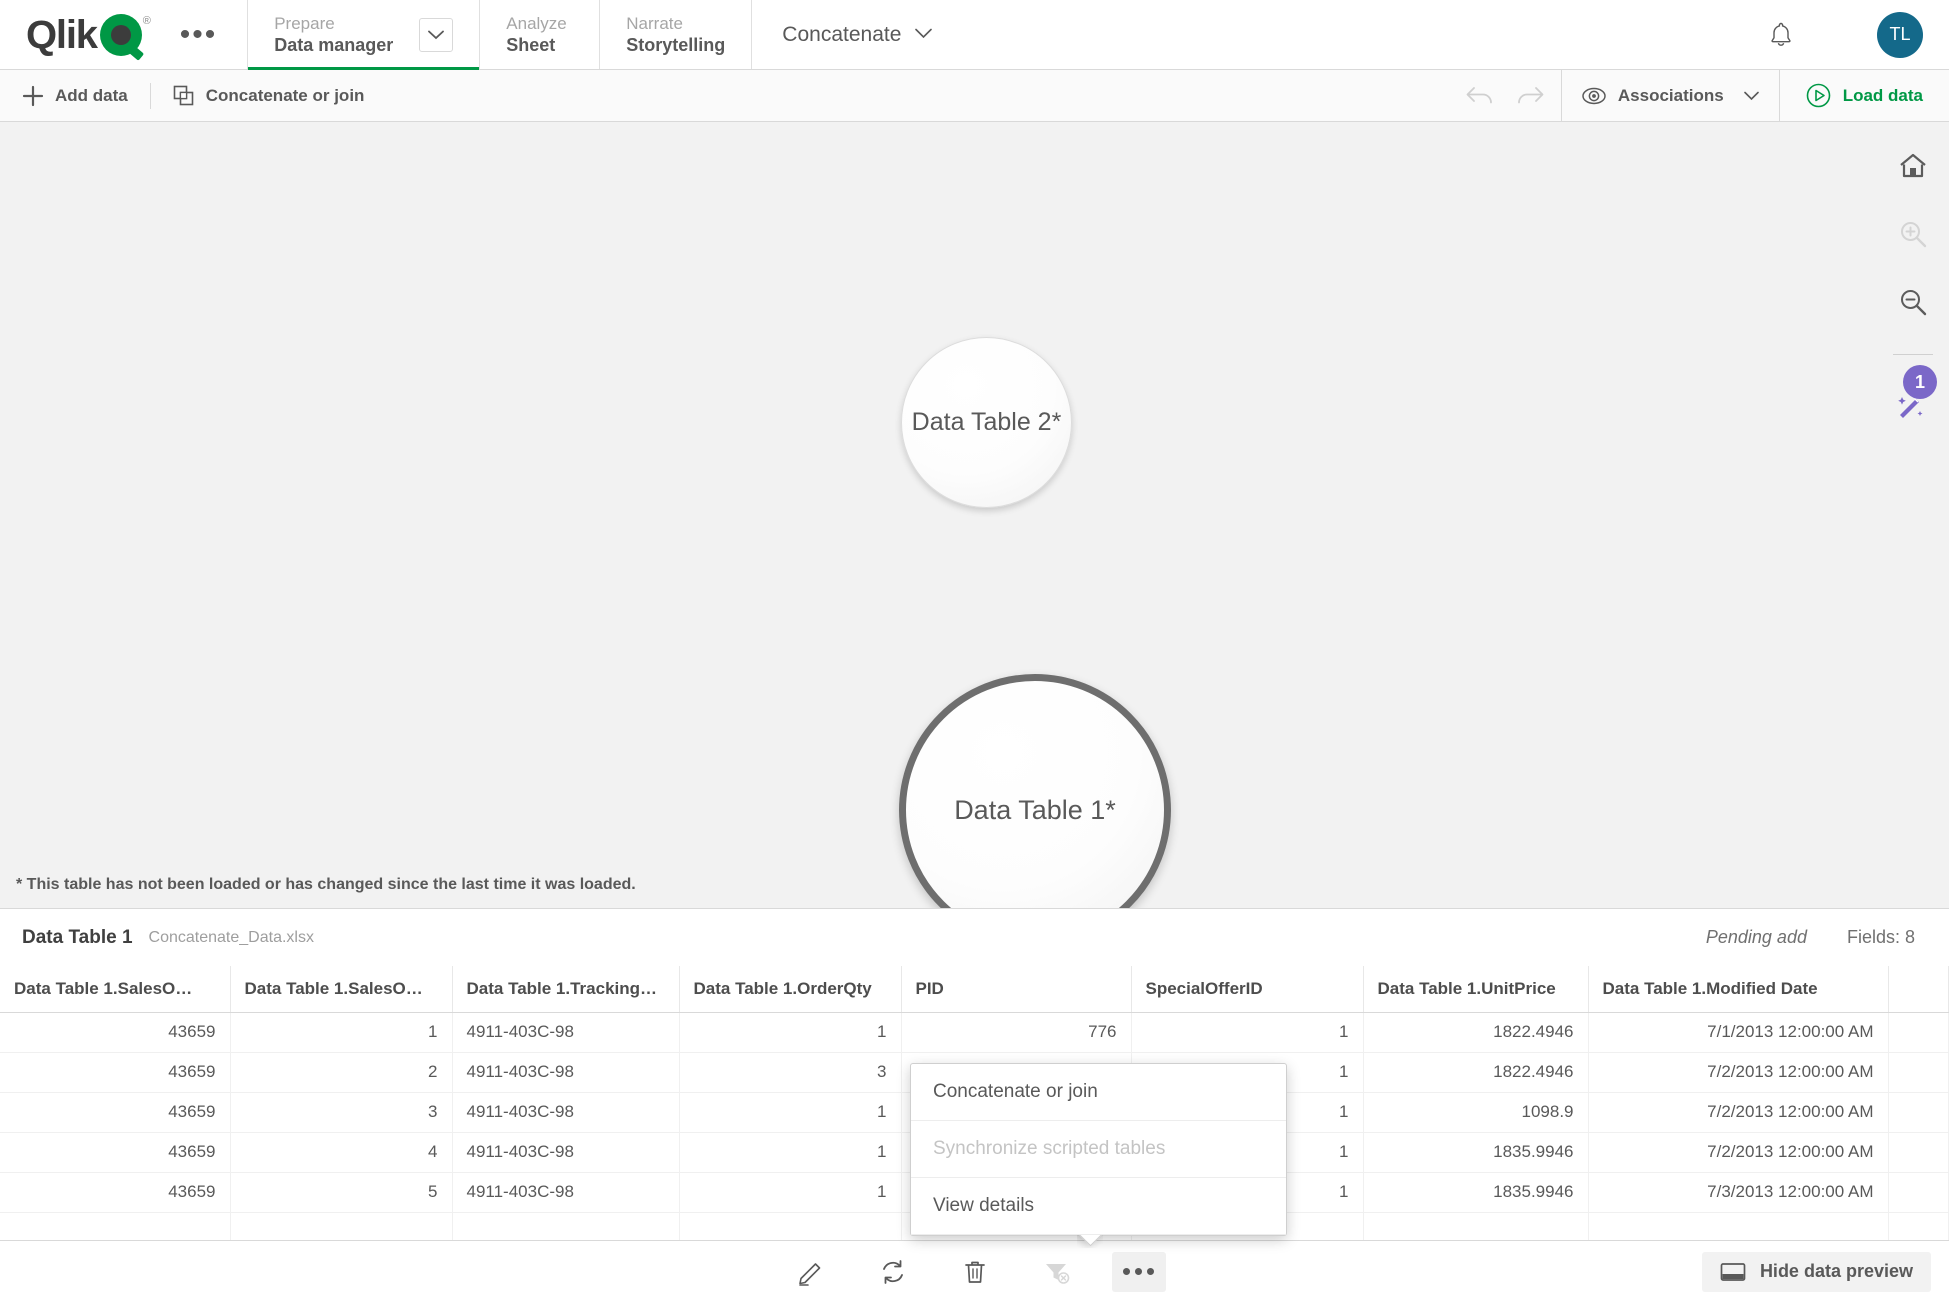 The width and height of the screenshot is (1949, 1302). Describe the element at coordinates (77, 937) in the screenshot. I see `preview-table-name: Data Table 1` at that location.